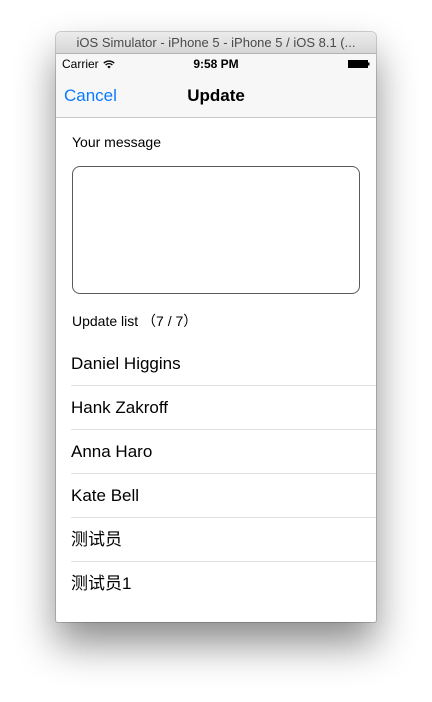 This screenshot has width=432, height=702. I want to click on page-title: Update, so click(216, 95).